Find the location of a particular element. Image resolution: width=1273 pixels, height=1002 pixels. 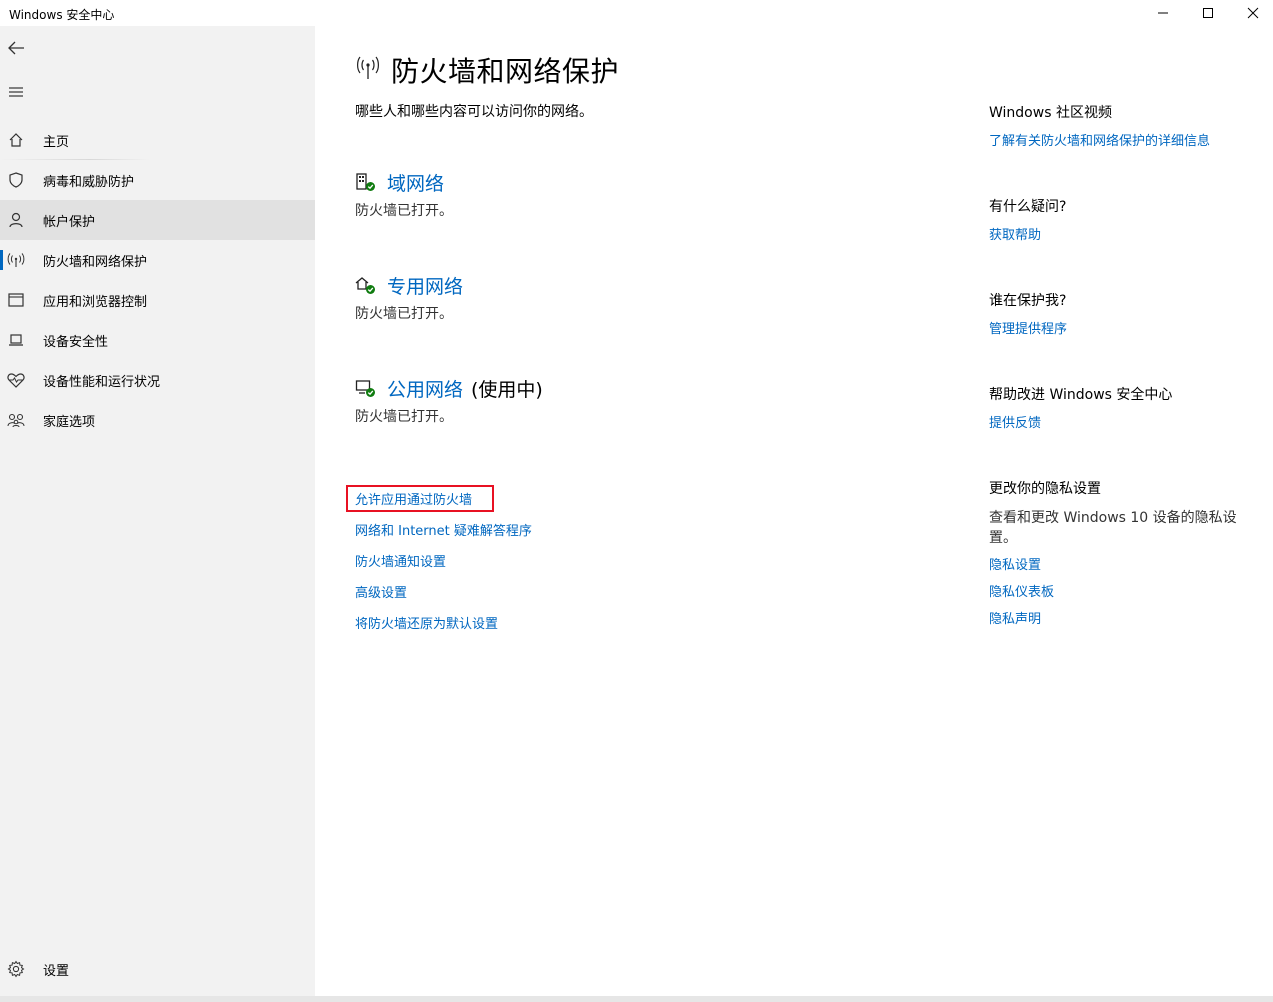

public-network-link: 公用网络 is located at coordinates (425, 388).